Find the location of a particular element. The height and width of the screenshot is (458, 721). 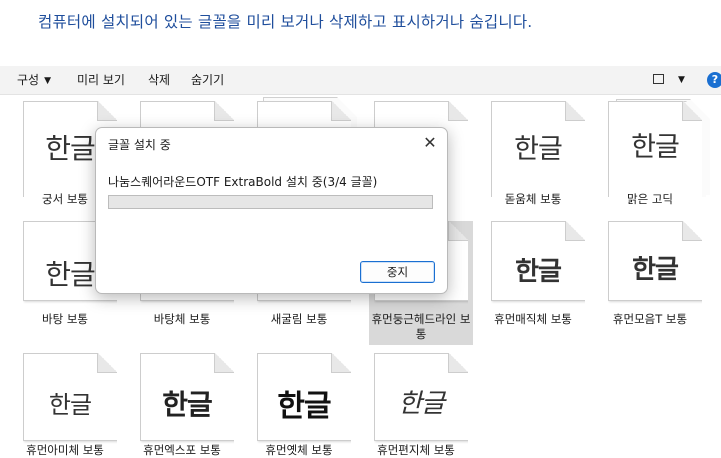

font-tile: 한글 휴먼옛체 보통 is located at coordinates (299, 405).